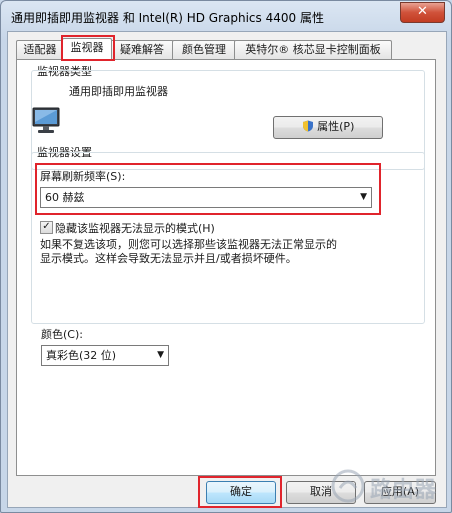 The image size is (452, 513). What do you see at coordinates (62, 334) in the screenshot?
I see `color-label: 颜色(C):` at bounding box center [62, 334].